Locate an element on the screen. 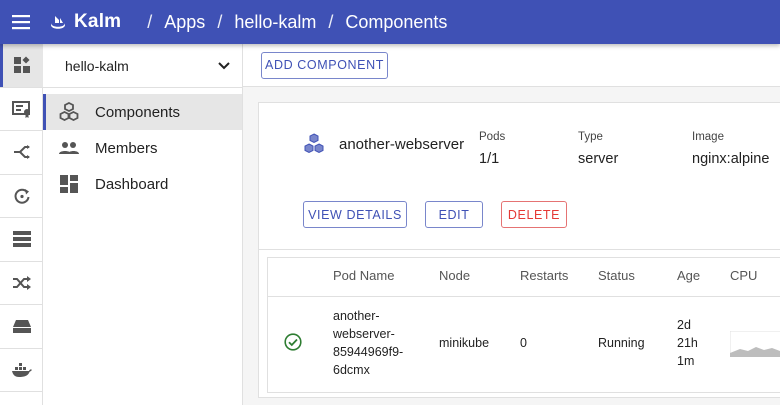 The image size is (780, 405). rail-item-certificates is located at coordinates (21, 109).